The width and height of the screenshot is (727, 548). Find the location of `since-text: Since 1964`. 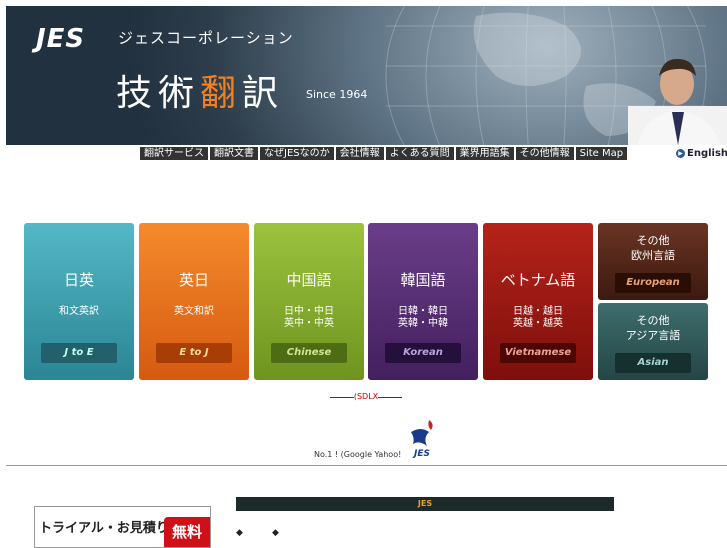

since-text: Since 1964 is located at coordinates (337, 94).